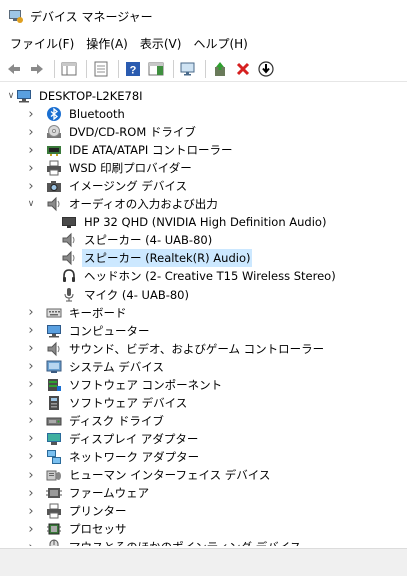 The height and width of the screenshot is (576, 407). What do you see at coordinates (54, 186) in the screenshot?
I see `camera-icon` at bounding box center [54, 186].